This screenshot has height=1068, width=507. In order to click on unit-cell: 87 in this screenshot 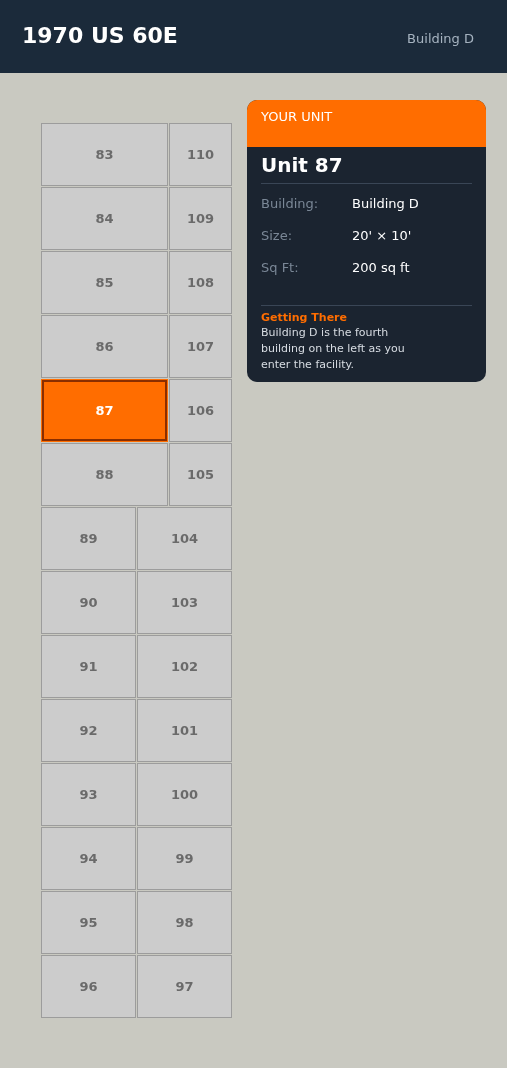, I will do `click(104, 410)`.